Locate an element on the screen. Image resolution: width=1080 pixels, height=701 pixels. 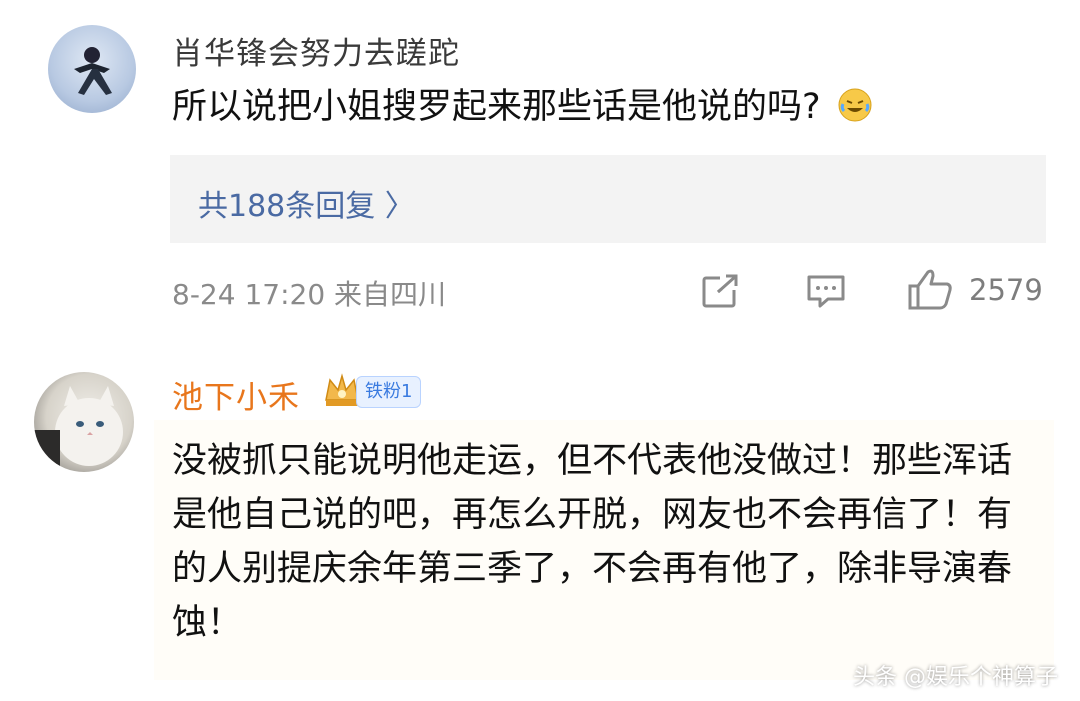
comment-meta: 8-24 17:20 来自四川 is located at coordinates (309, 294).